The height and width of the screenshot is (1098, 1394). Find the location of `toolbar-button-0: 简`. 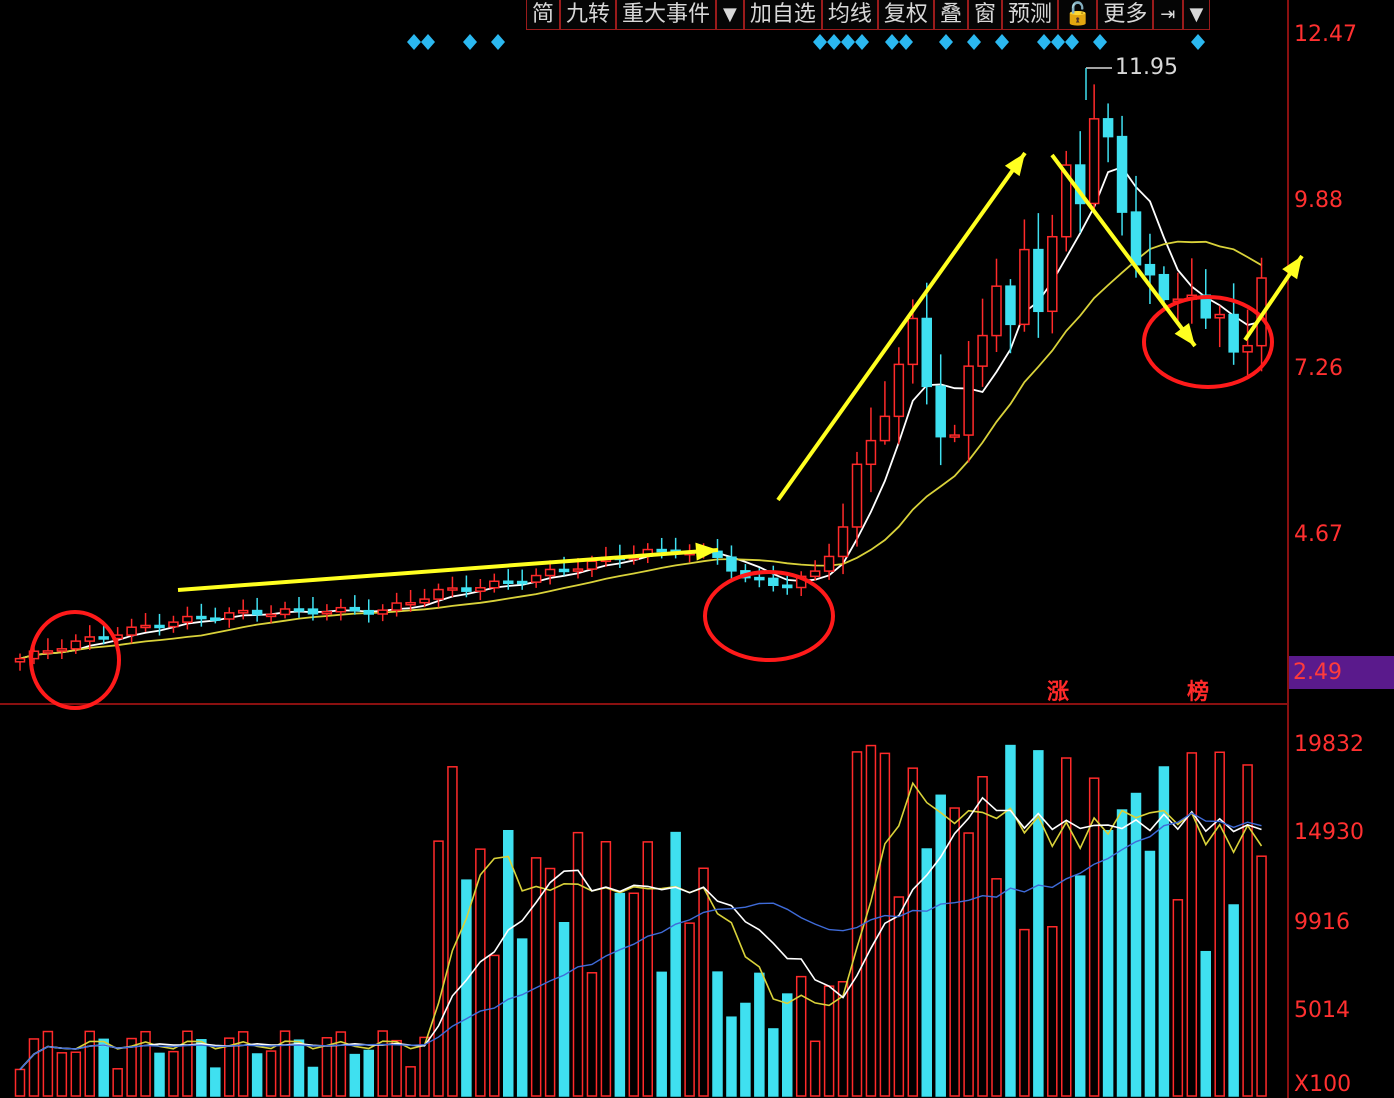

toolbar-button-0: 简 is located at coordinates (543, 15).